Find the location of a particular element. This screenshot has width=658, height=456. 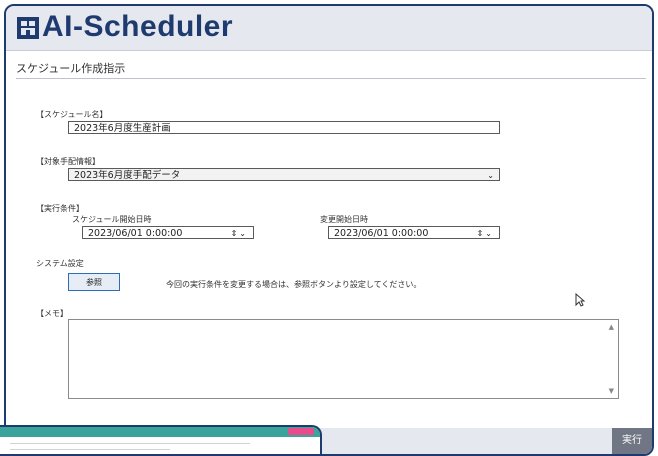

target-info-selected: 2023年6月度手配データ is located at coordinates (127, 175).